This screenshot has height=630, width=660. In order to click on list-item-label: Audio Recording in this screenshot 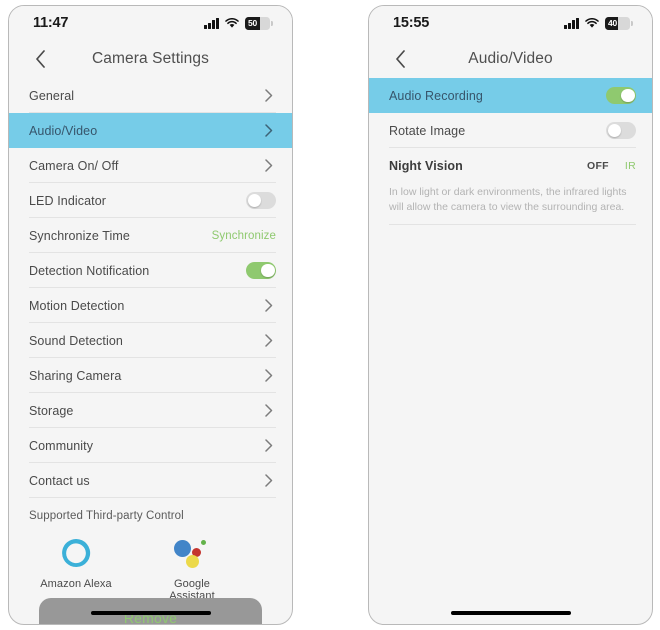, I will do `click(436, 95)`.